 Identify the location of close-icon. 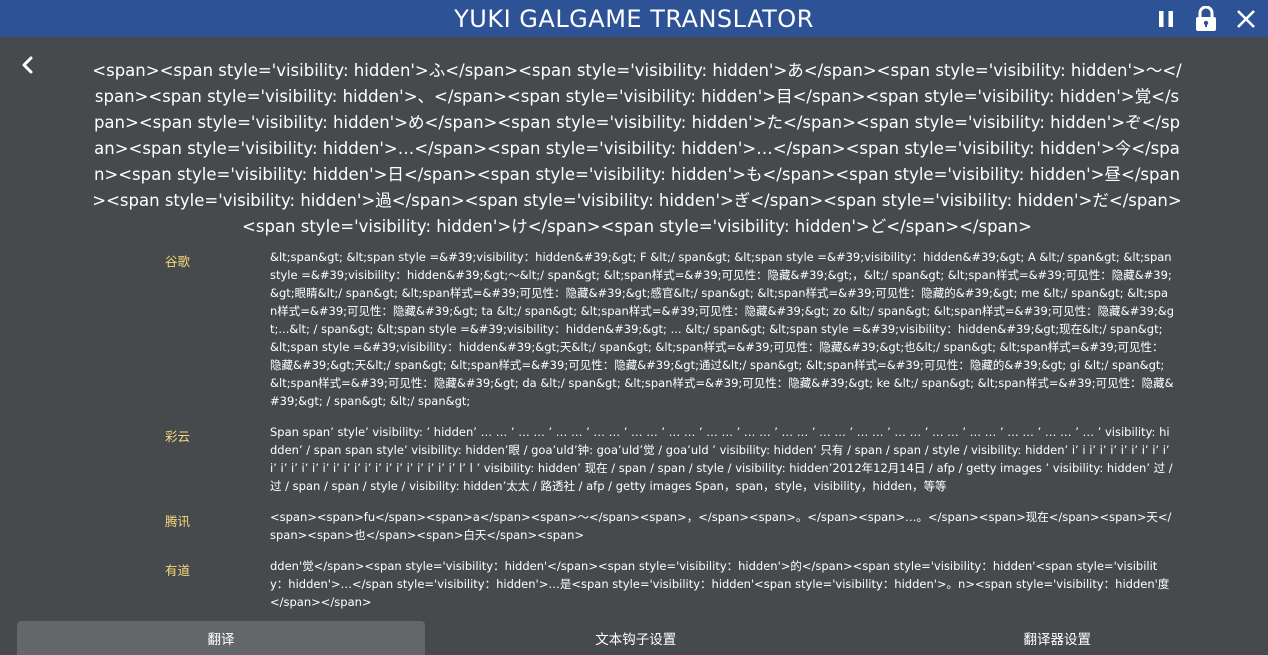
(1246, 18).